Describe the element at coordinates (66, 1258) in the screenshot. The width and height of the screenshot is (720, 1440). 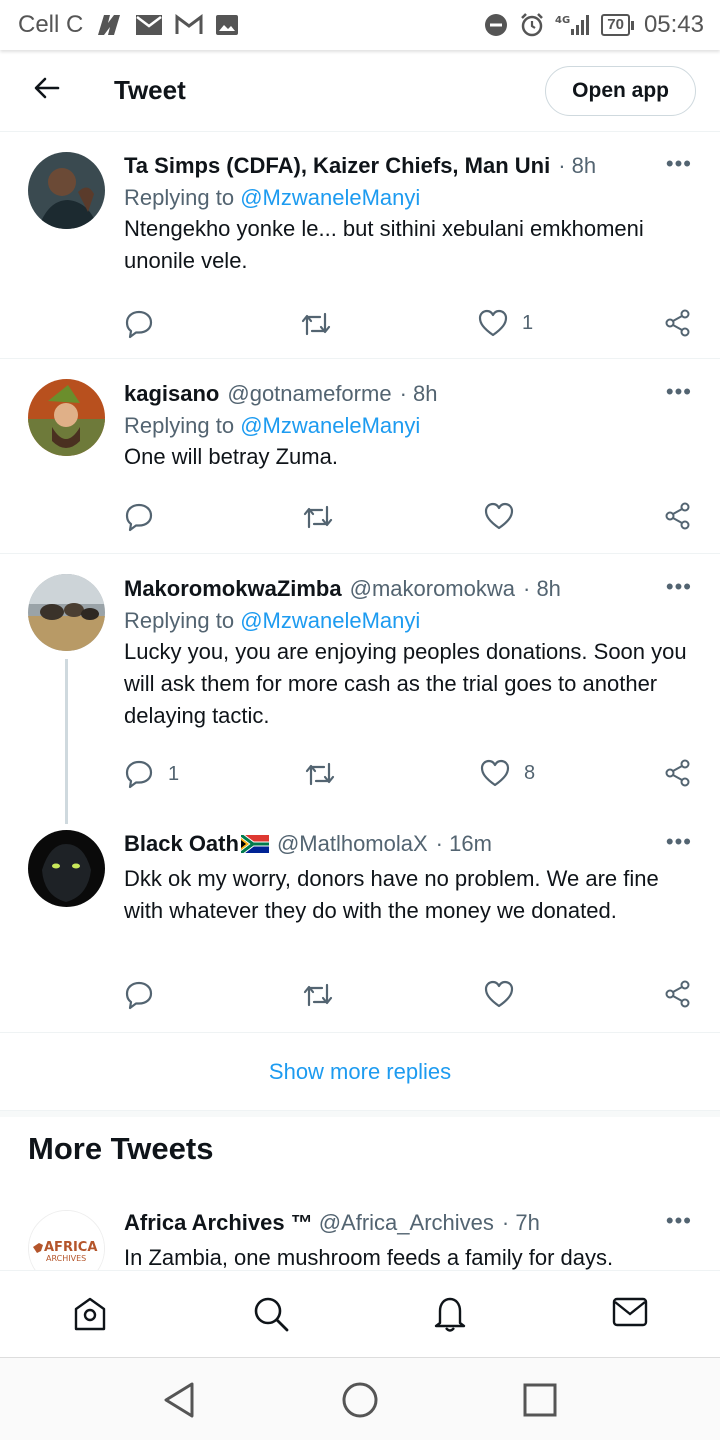
I see `avatar-text-bottom: ARCHIVES` at that location.